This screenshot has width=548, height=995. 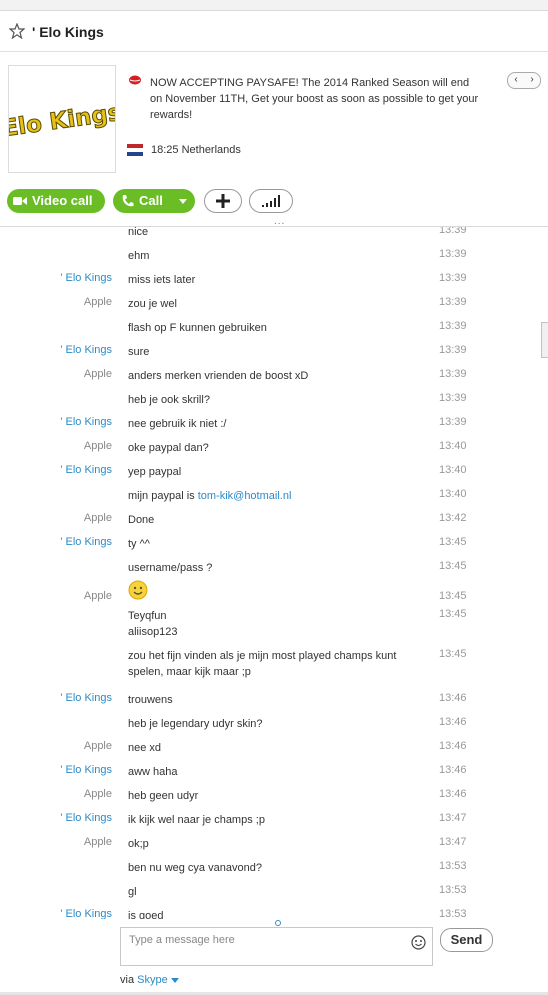 What do you see at coordinates (97, 518) in the screenshot?
I see `message-sender: Apple` at bounding box center [97, 518].